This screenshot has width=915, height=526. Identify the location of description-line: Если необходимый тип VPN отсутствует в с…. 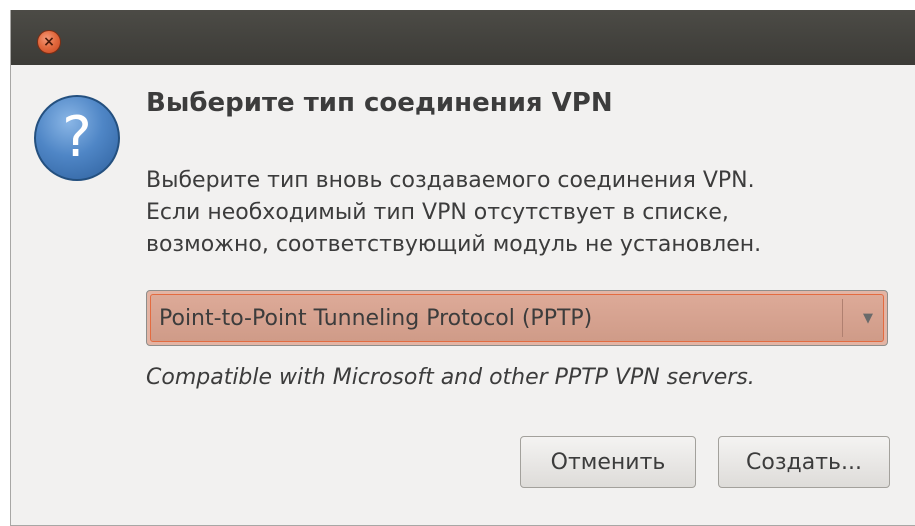
(437, 212).